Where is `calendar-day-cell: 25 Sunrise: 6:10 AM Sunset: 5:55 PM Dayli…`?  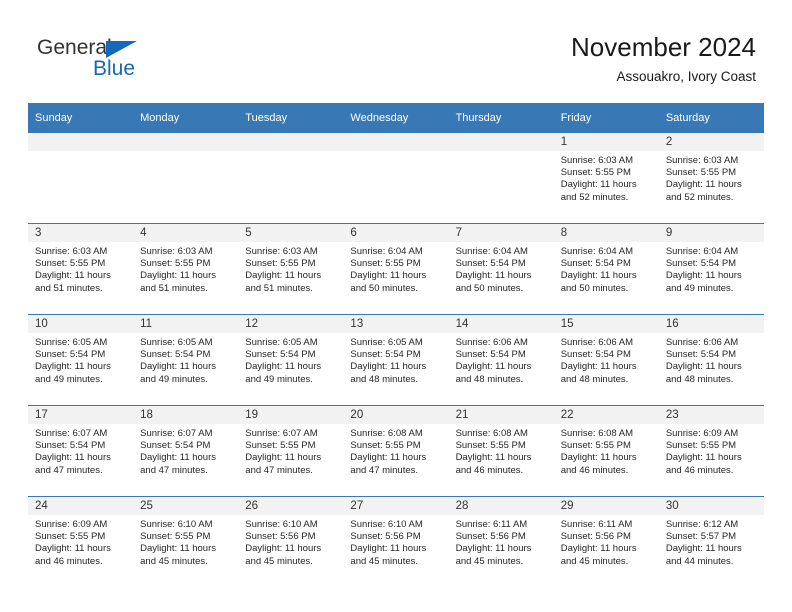
calendar-day-cell: 25 Sunrise: 6:10 AM Sunset: 5:55 PM Dayli… is located at coordinates (186, 541).